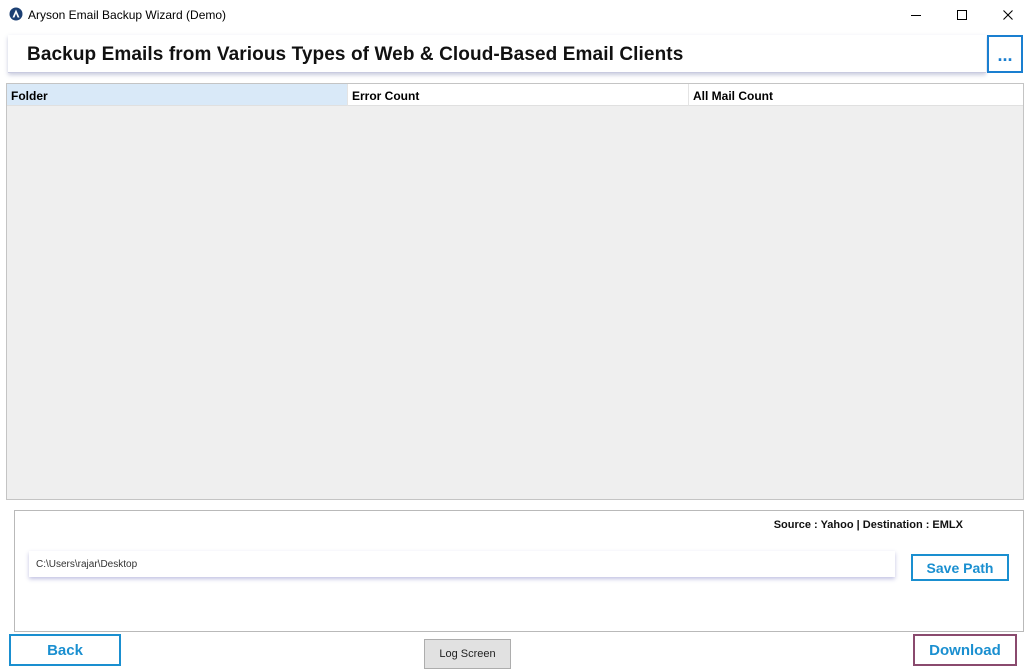  What do you see at coordinates (1004, 15) in the screenshot?
I see `close-icon` at bounding box center [1004, 15].